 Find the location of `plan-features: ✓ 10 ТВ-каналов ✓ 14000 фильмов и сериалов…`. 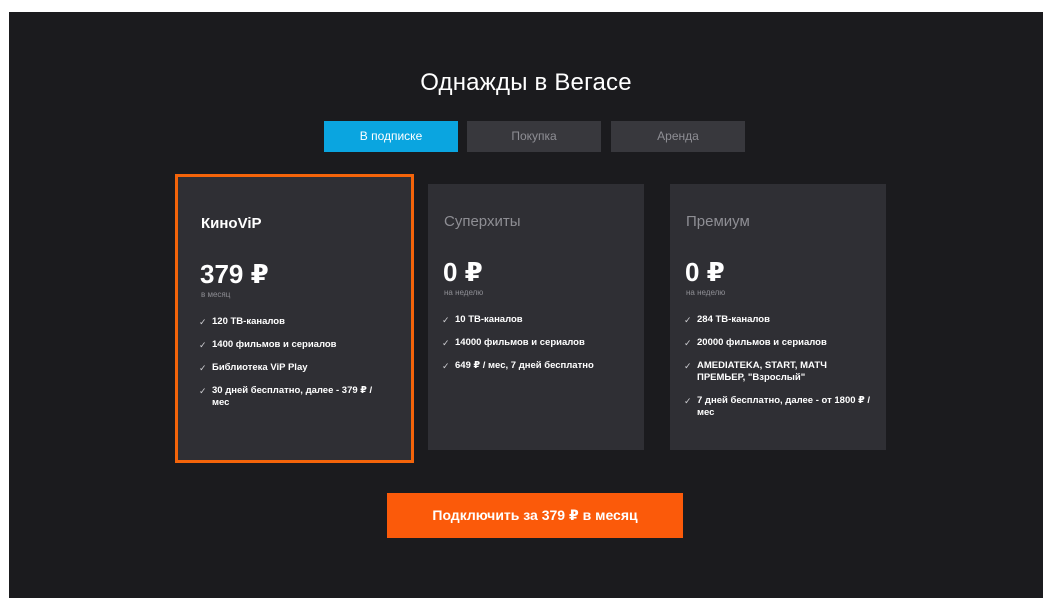

plan-features: ✓ 10 ТВ-каналов ✓ 14000 фильмов и сериалов… is located at coordinates (537, 348).